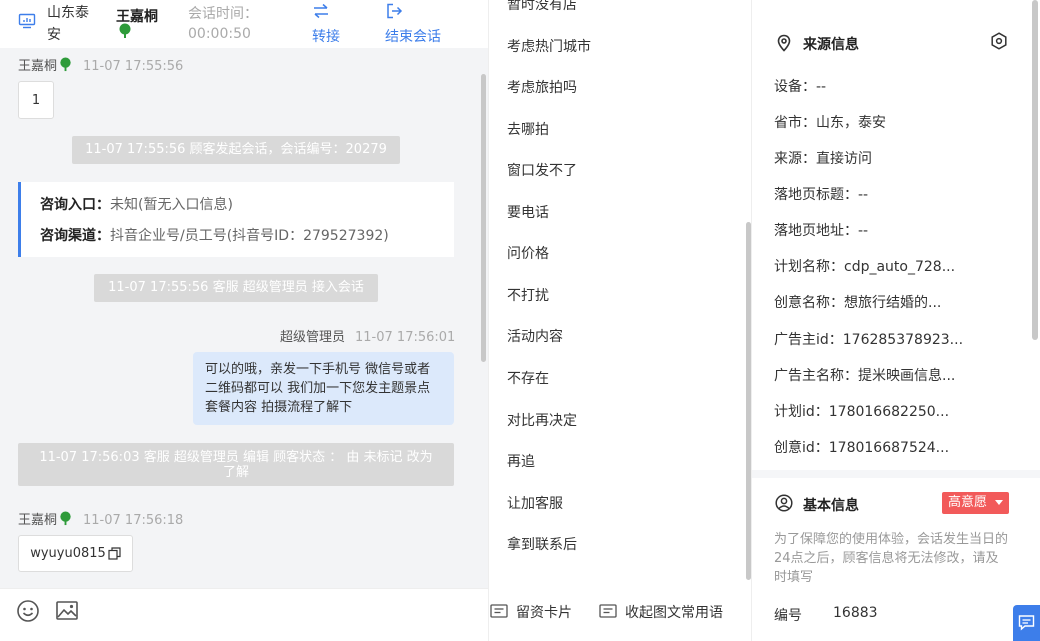 The width and height of the screenshot is (1040, 641). Describe the element at coordinates (999, 502) in the screenshot. I see `caret-down-icon` at that location.